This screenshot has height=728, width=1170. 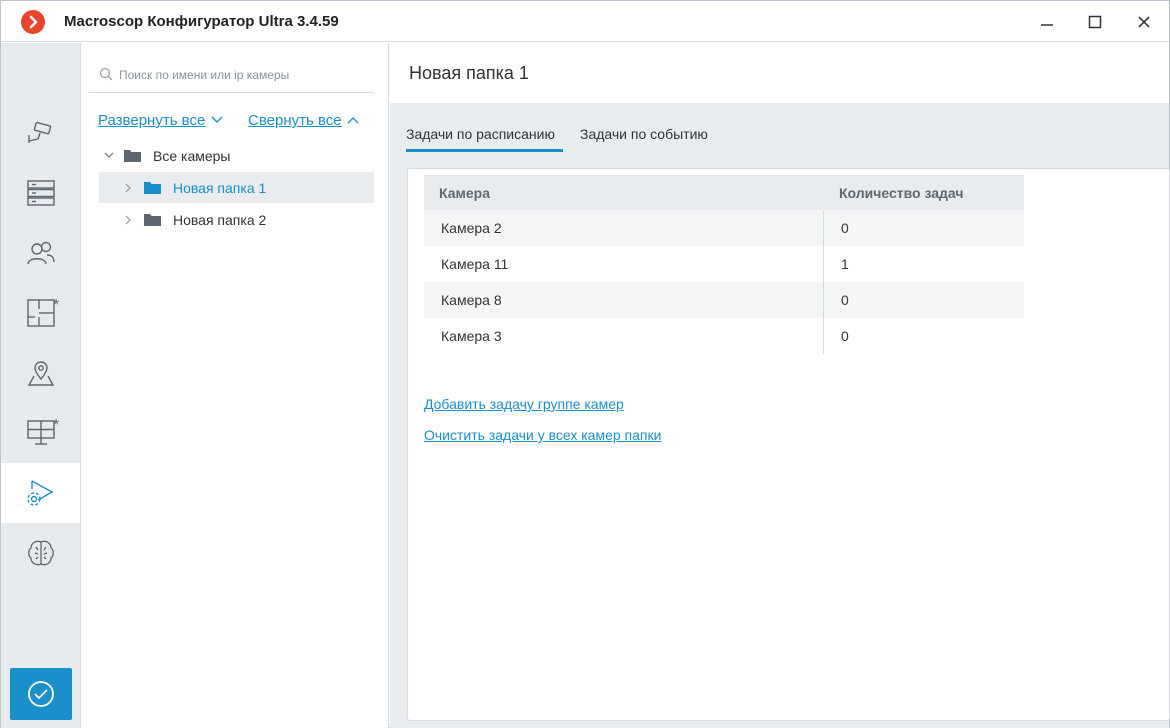 What do you see at coordinates (236, 155) in the screenshot?
I see `tree-item-all-cameras: Все камеры` at bounding box center [236, 155].